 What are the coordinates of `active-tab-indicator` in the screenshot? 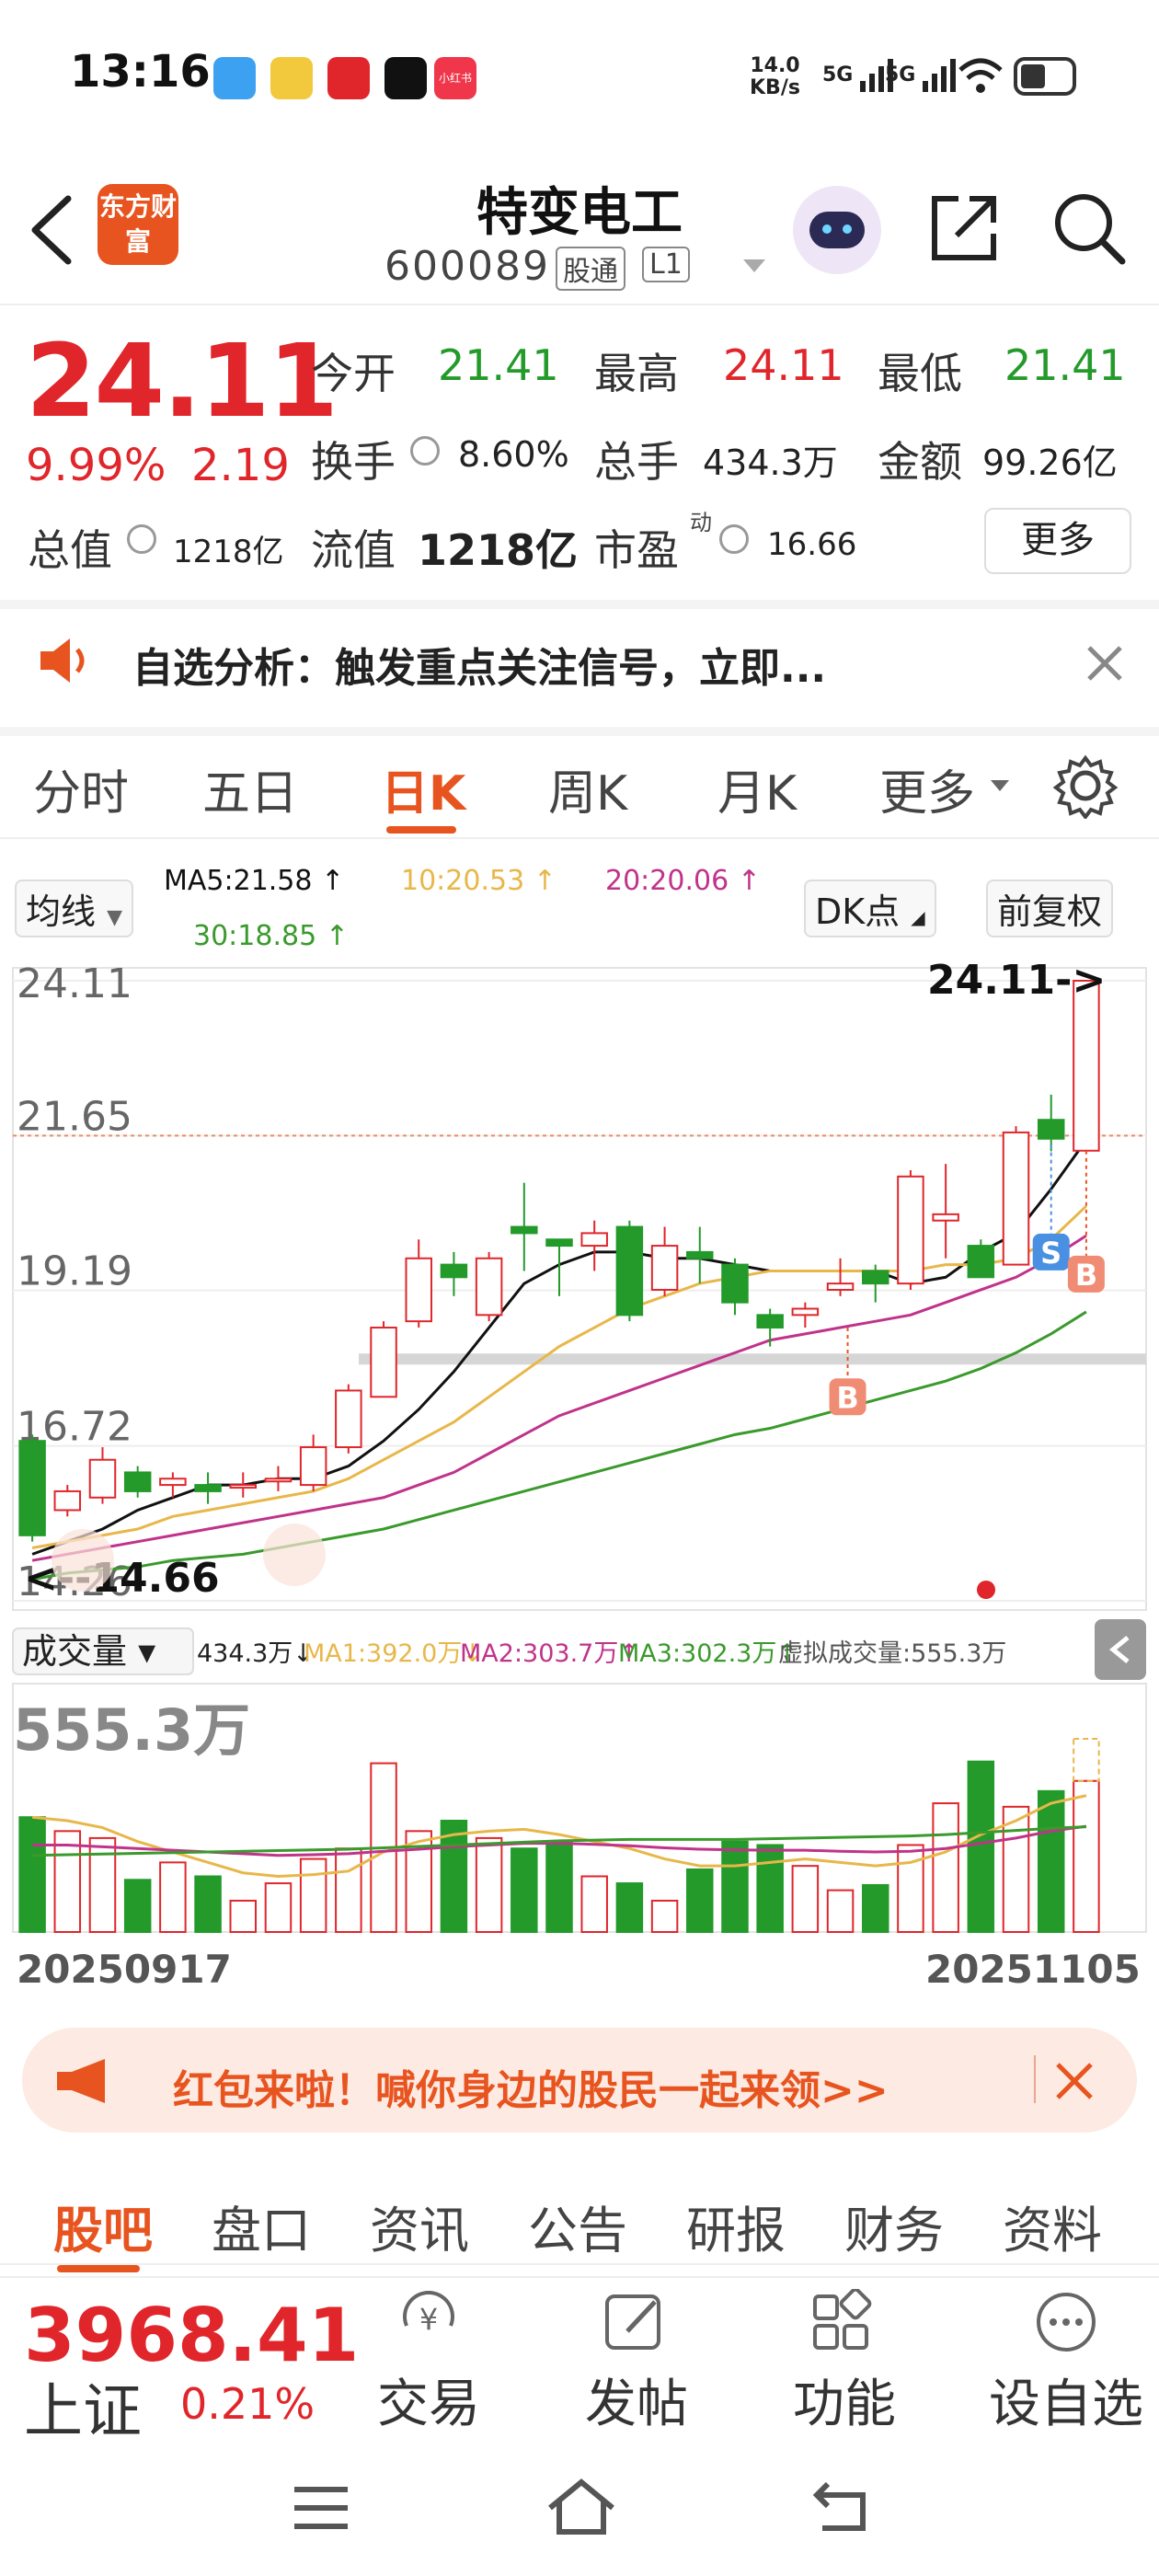 It's located at (421, 830).